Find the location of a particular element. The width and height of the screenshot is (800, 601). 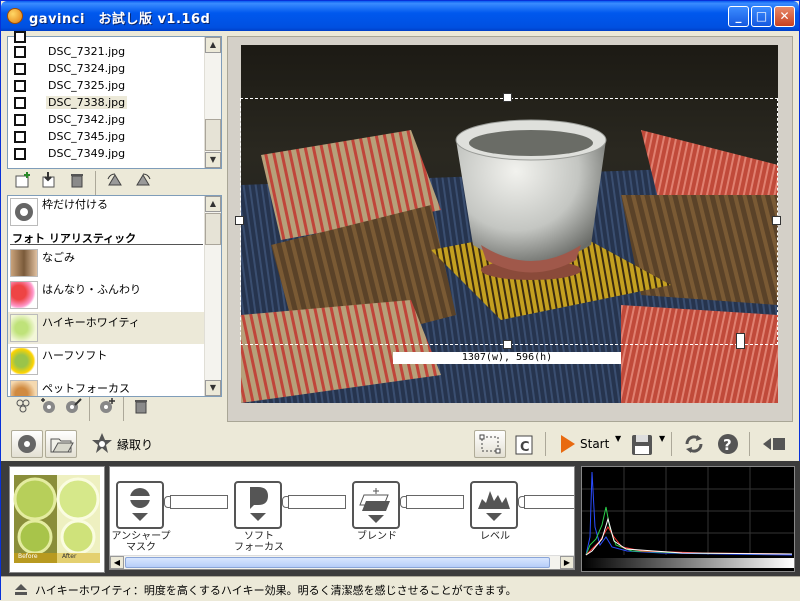

eject-icon is located at coordinates (21, 590).